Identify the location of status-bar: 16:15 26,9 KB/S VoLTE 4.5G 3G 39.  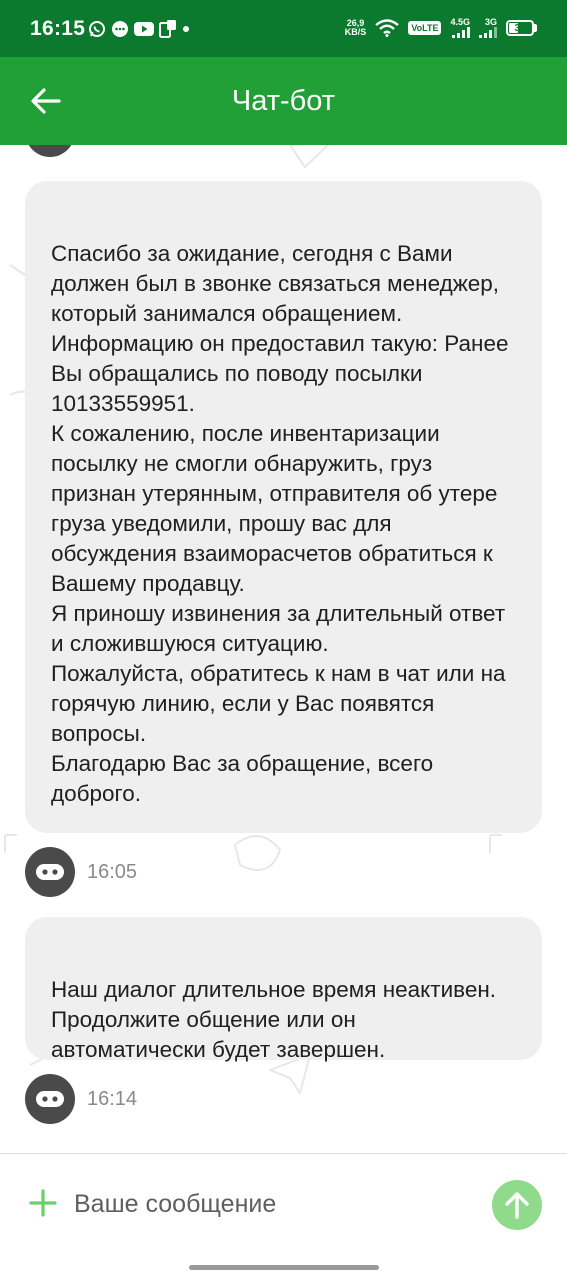
(283, 28).